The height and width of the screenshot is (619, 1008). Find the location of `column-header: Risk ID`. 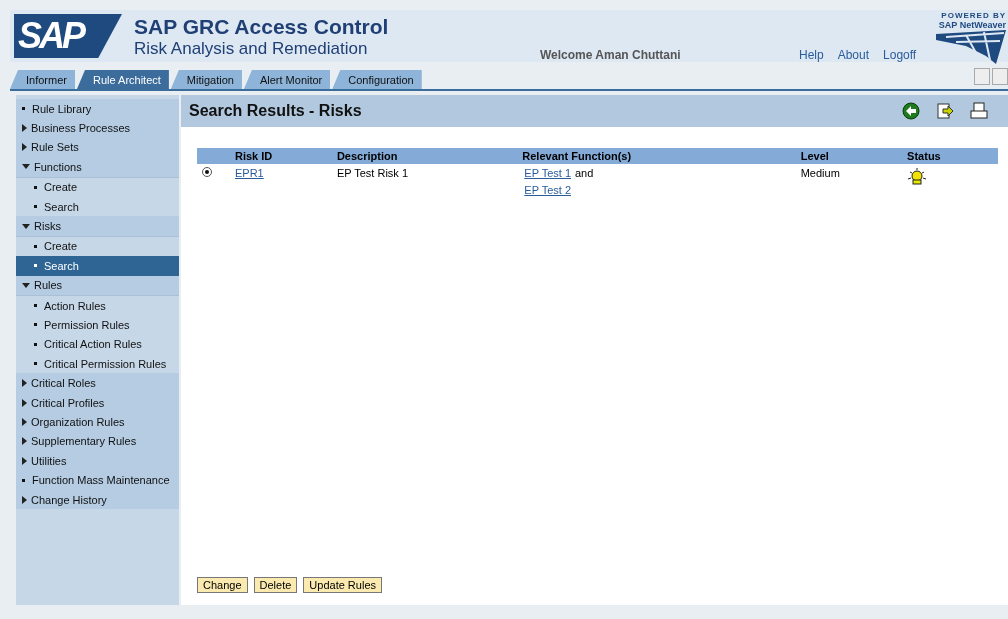

column-header: Risk ID is located at coordinates (284, 156).